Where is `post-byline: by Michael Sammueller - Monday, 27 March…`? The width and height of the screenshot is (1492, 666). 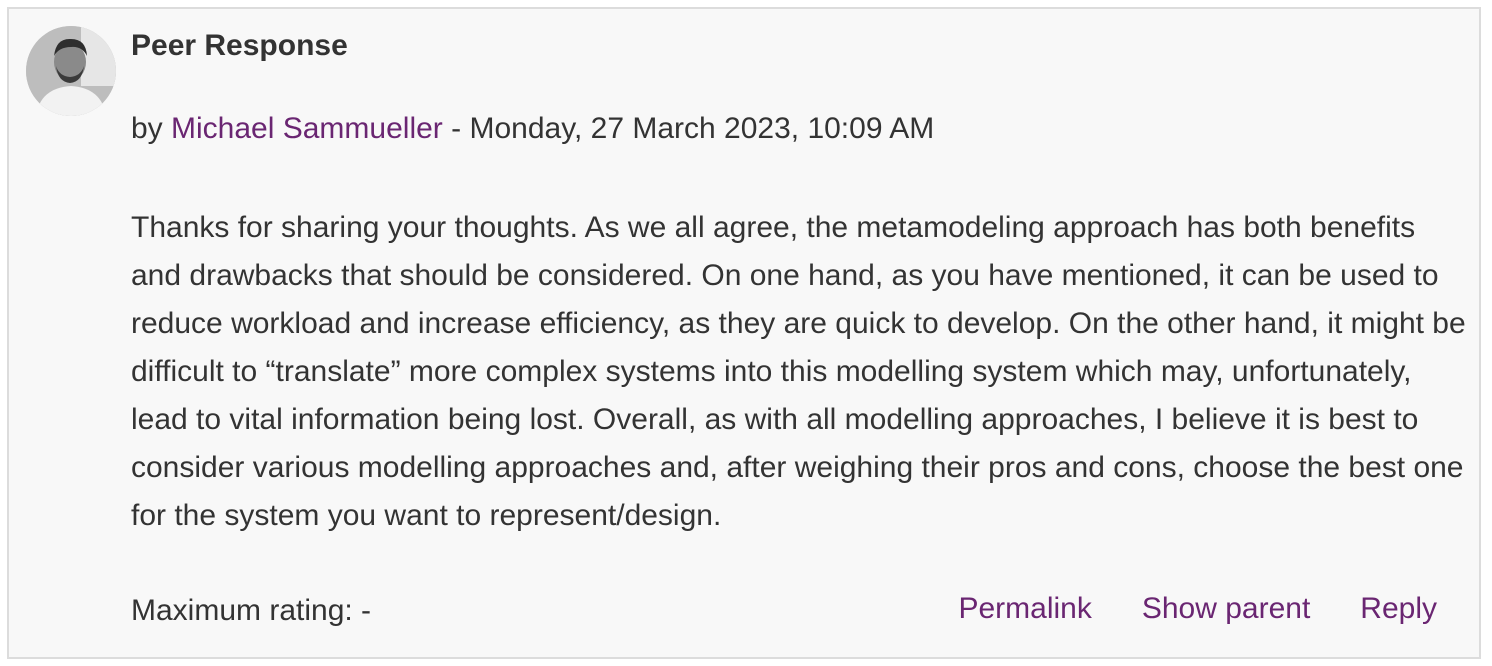 post-byline: by Michael Sammueller - Monday, 27 March… is located at coordinates (532, 129).